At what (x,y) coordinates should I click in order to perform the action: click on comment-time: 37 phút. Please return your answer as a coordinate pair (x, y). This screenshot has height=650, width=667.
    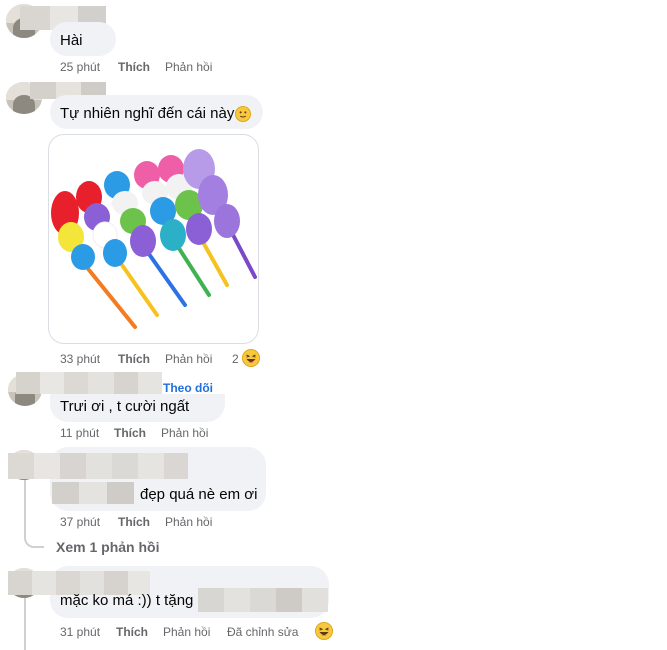
    Looking at the image, I should click on (80, 522).